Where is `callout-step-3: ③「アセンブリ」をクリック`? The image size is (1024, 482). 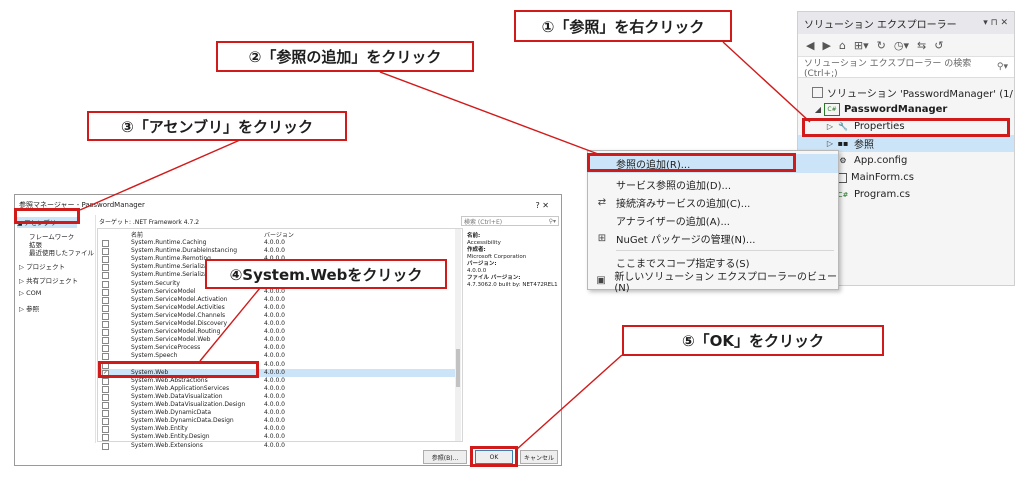
callout-step-3: ③「アセンブリ」をクリック is located at coordinates (217, 126).